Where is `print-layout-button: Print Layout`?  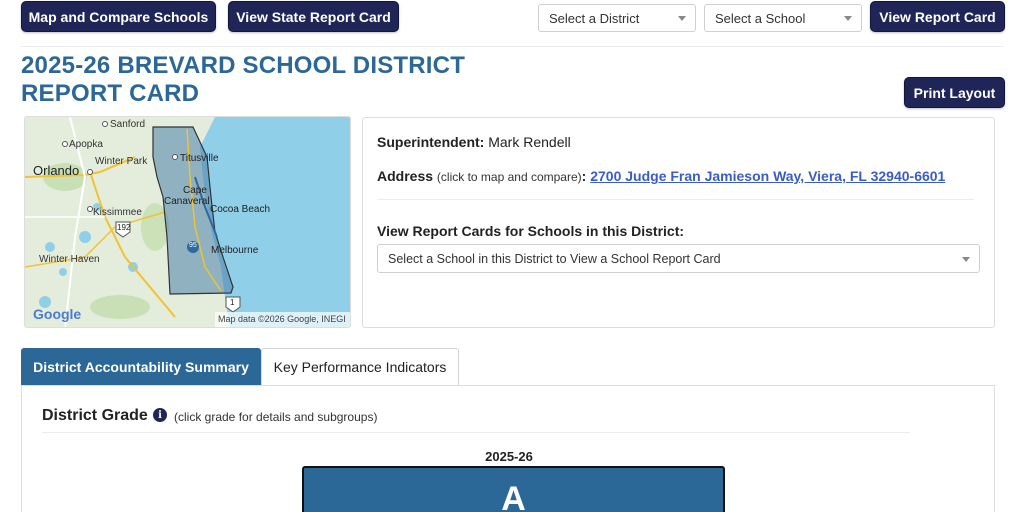
print-layout-button: Print Layout is located at coordinates (954, 92).